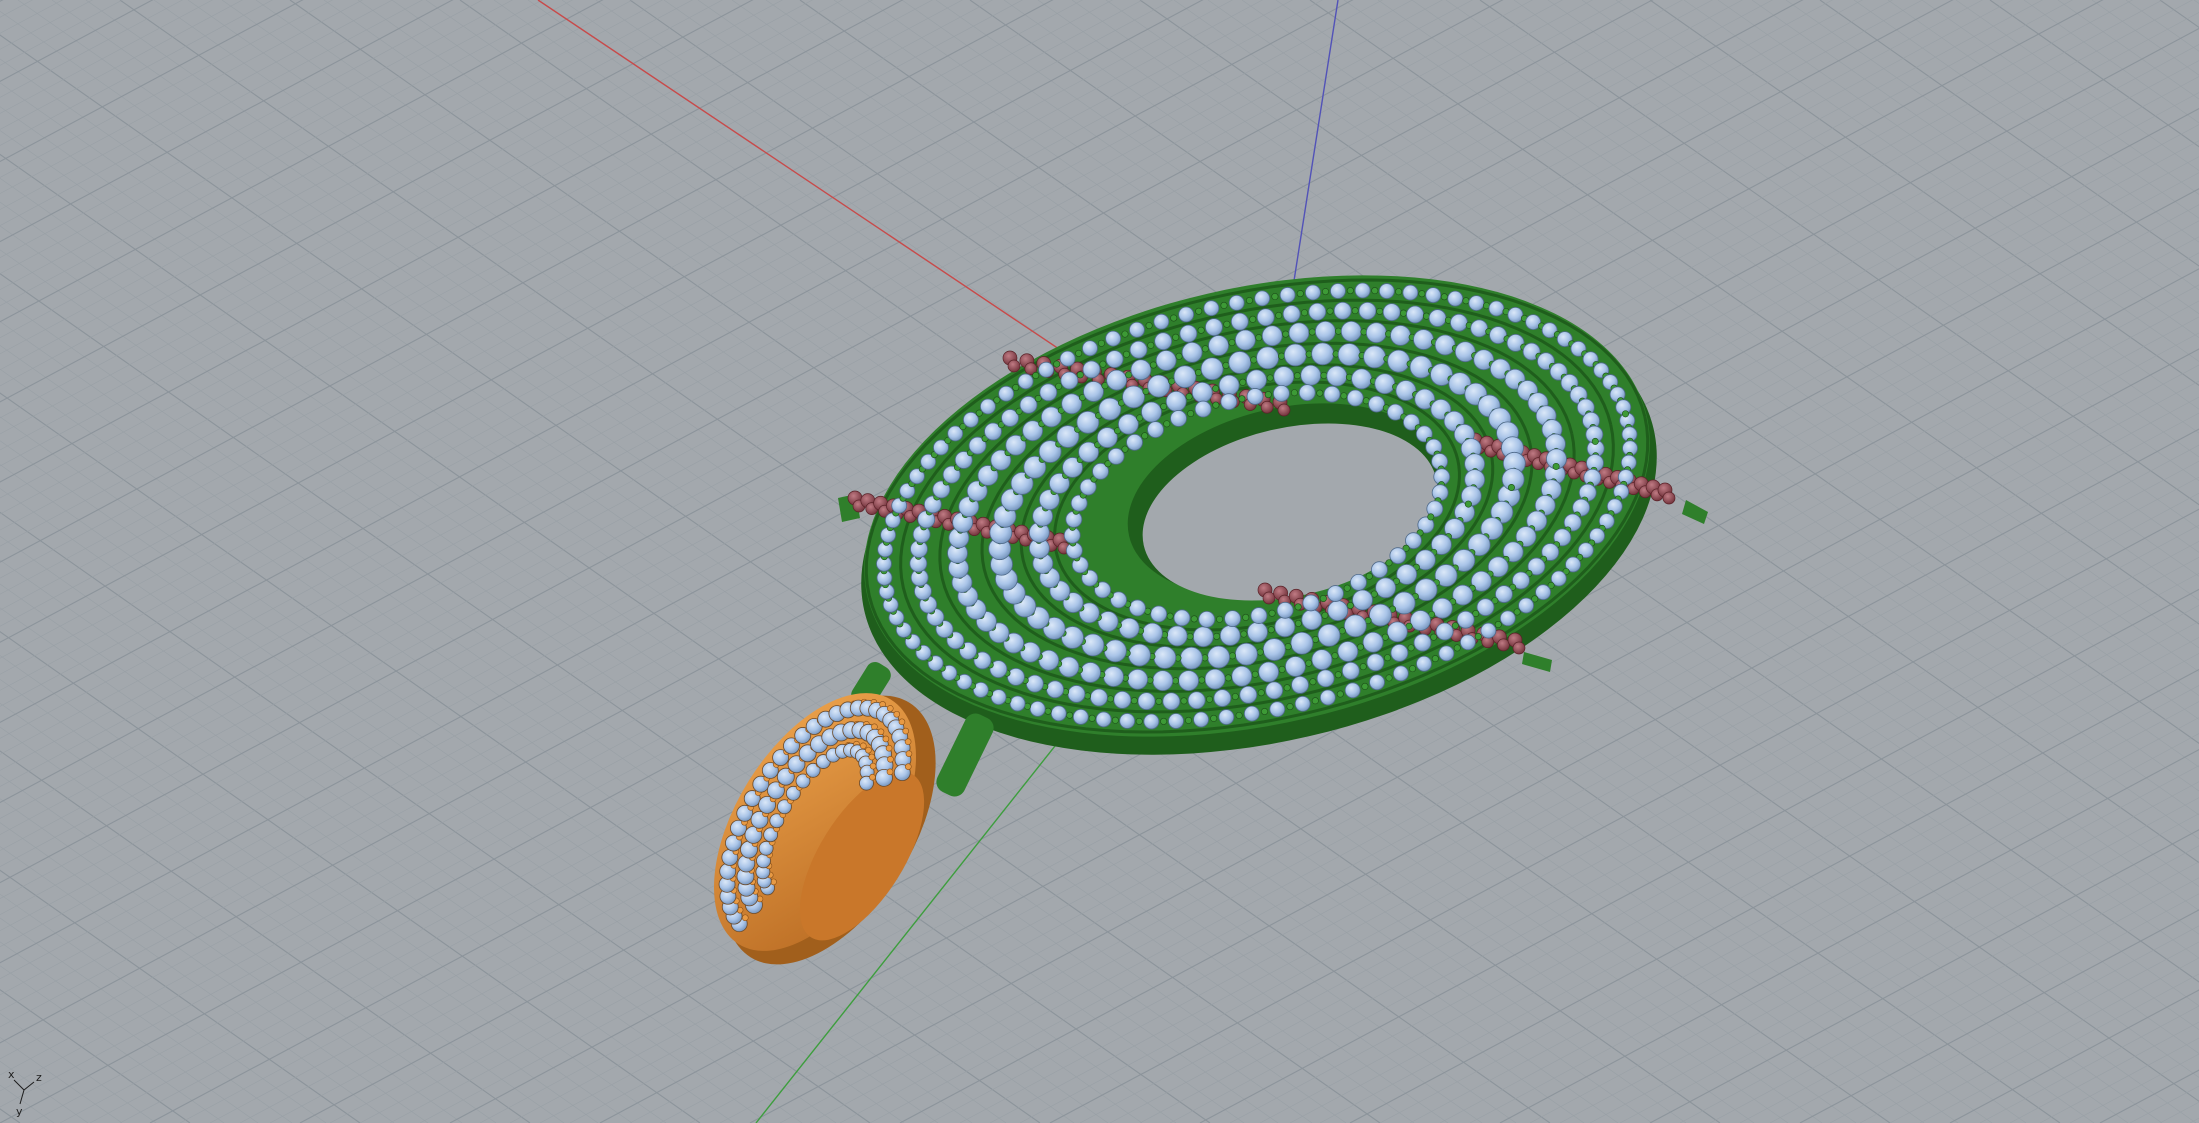  What do you see at coordinates (22, 1097) in the screenshot?
I see `axis-widget-y-line` at bounding box center [22, 1097].